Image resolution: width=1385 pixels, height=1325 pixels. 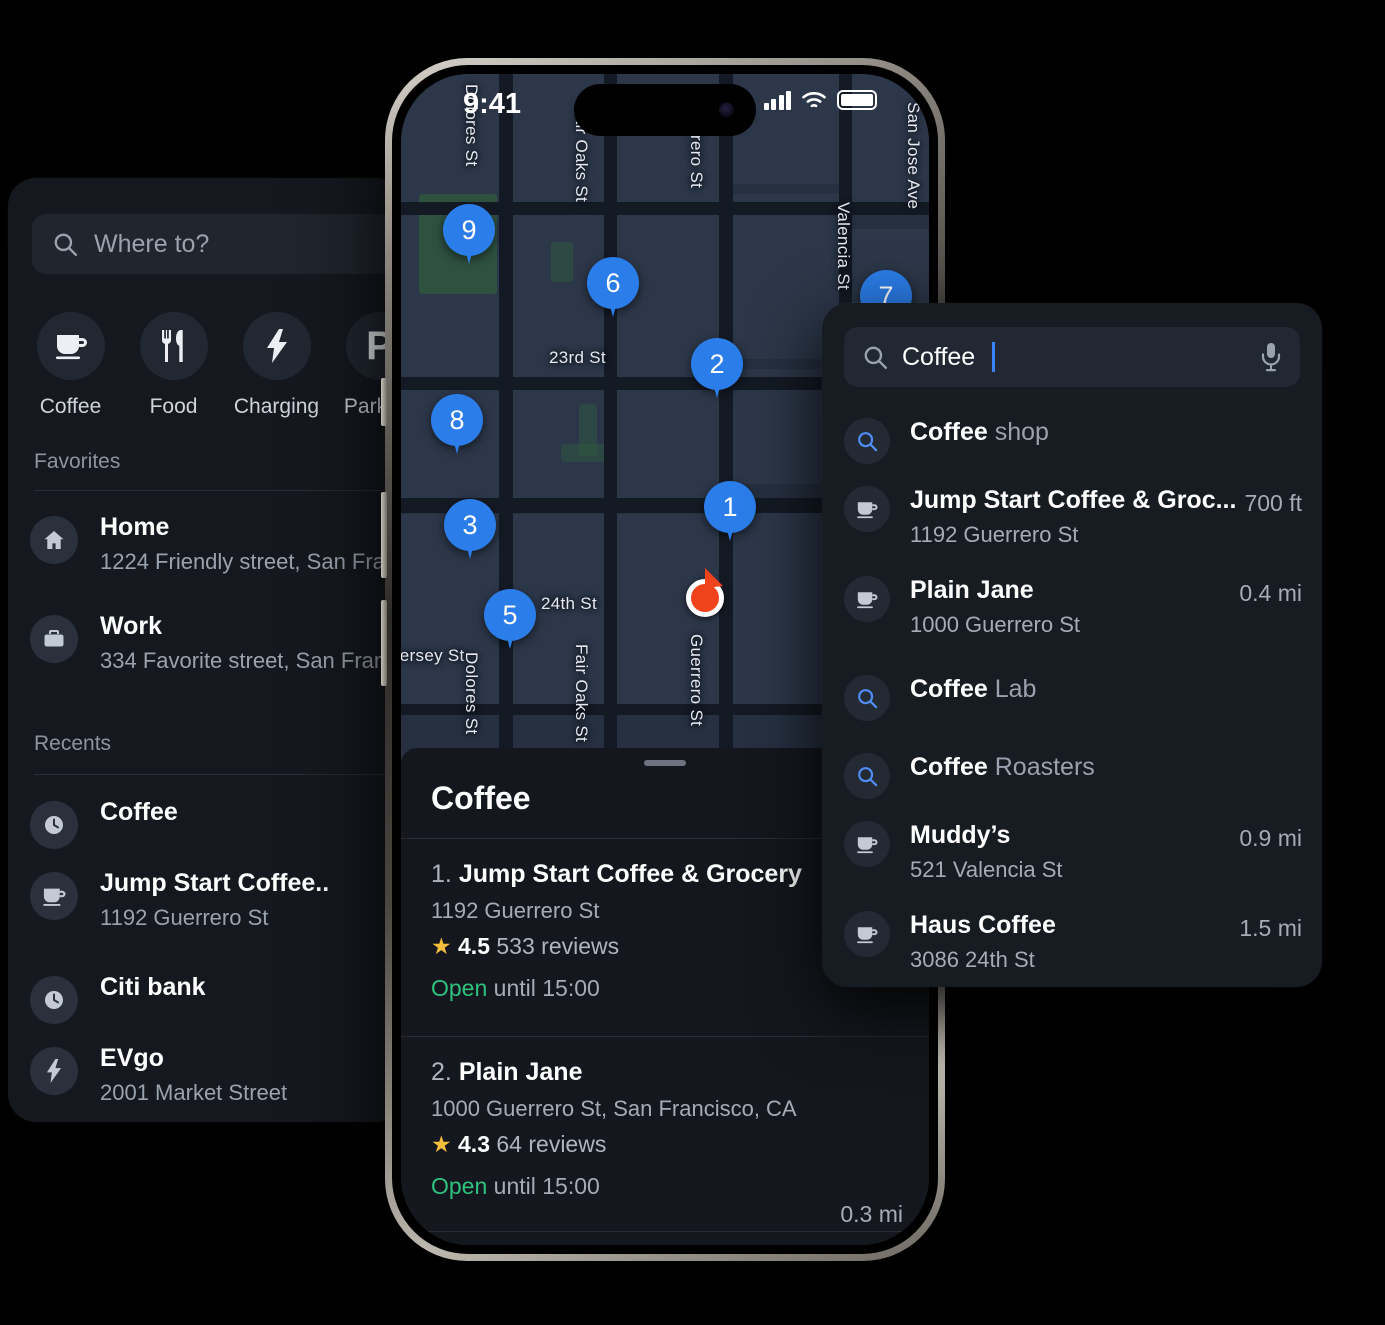 What do you see at coordinates (614, 1108) in the screenshot?
I see `result-2-address: 1000 Guerrero St, San Francisco, CA` at bounding box center [614, 1108].